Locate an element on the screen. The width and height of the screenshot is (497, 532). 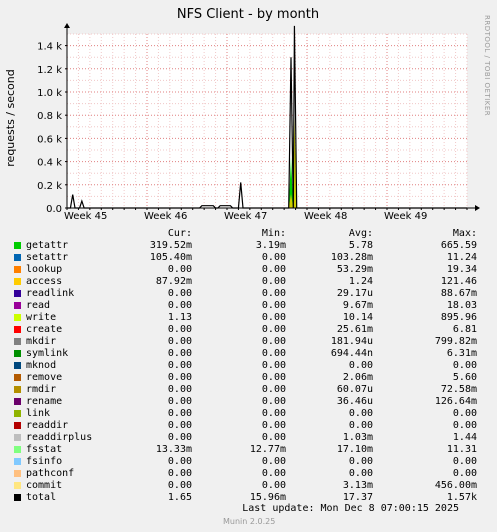
legend-value-avg: 1.03m is located at coordinates (357, 437).